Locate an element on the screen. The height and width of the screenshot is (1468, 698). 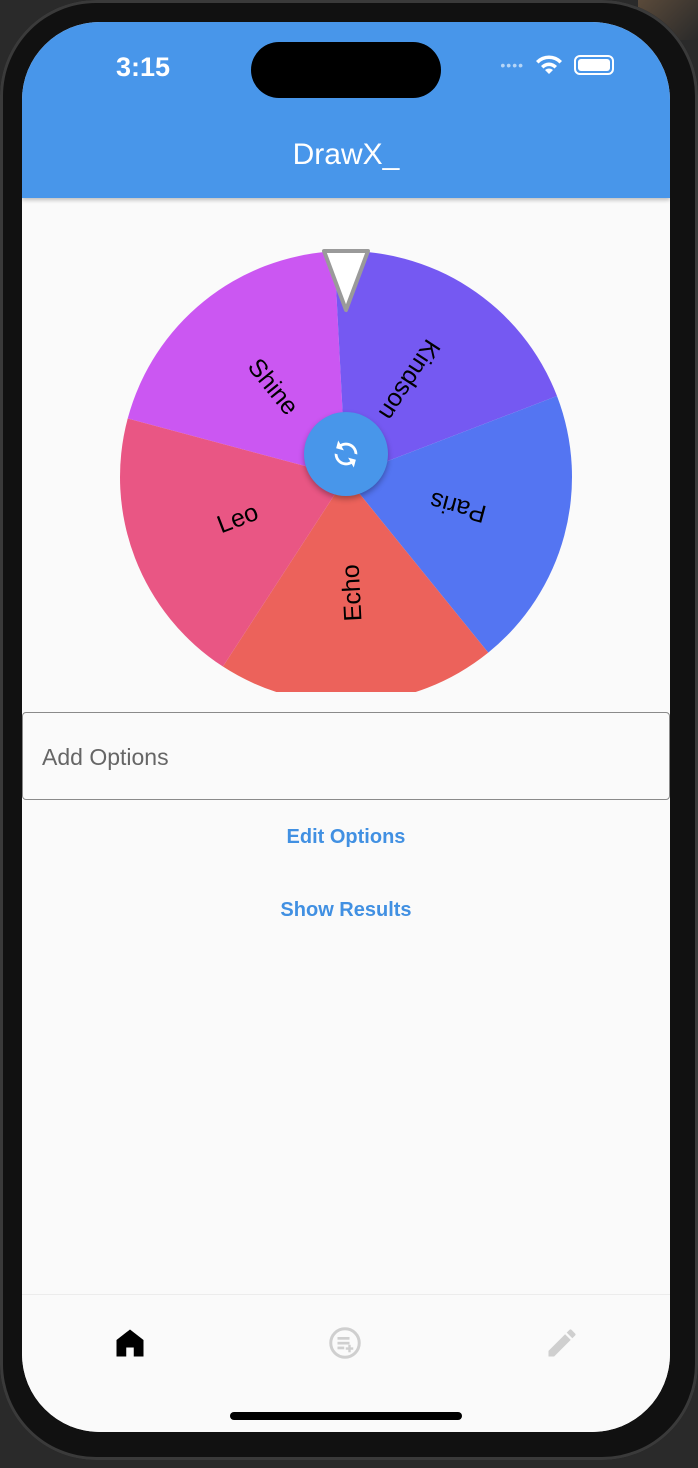
battery-icon is located at coordinates (594, 65).